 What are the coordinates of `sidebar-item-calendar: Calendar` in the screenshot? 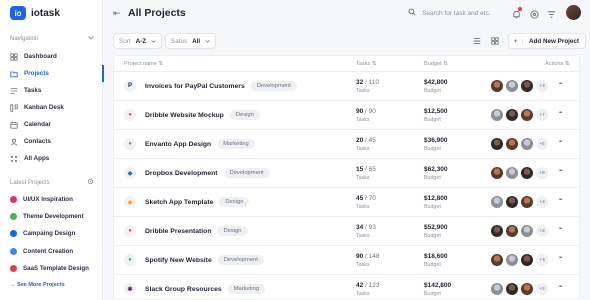 It's located at (51, 124).